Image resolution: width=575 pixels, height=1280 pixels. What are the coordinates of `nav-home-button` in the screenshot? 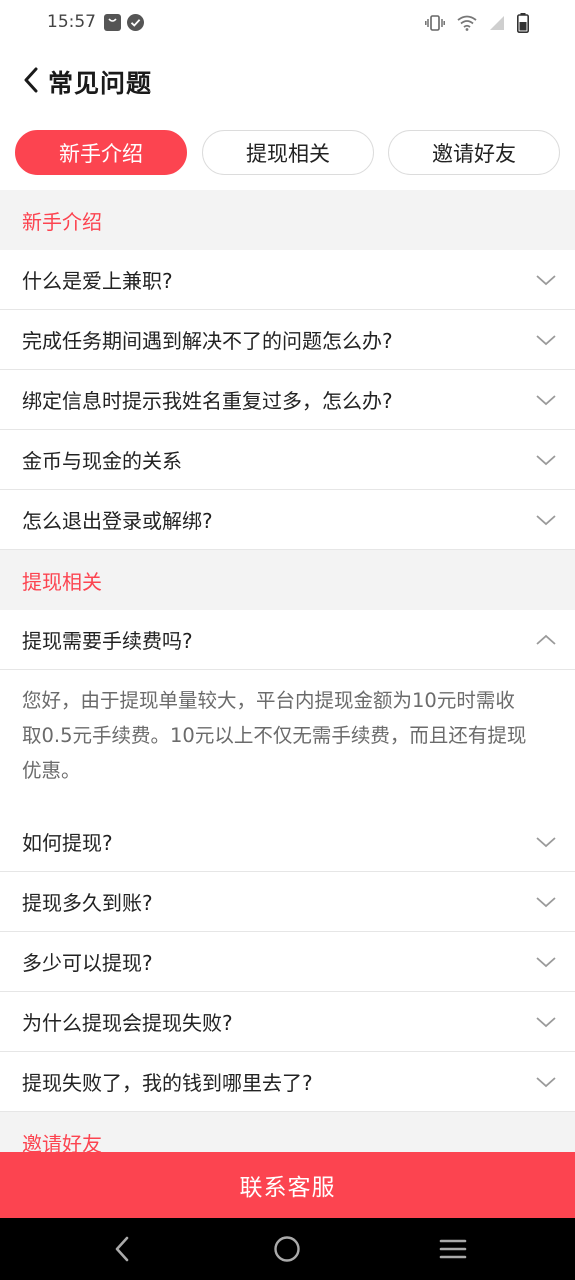 It's located at (287, 1249).